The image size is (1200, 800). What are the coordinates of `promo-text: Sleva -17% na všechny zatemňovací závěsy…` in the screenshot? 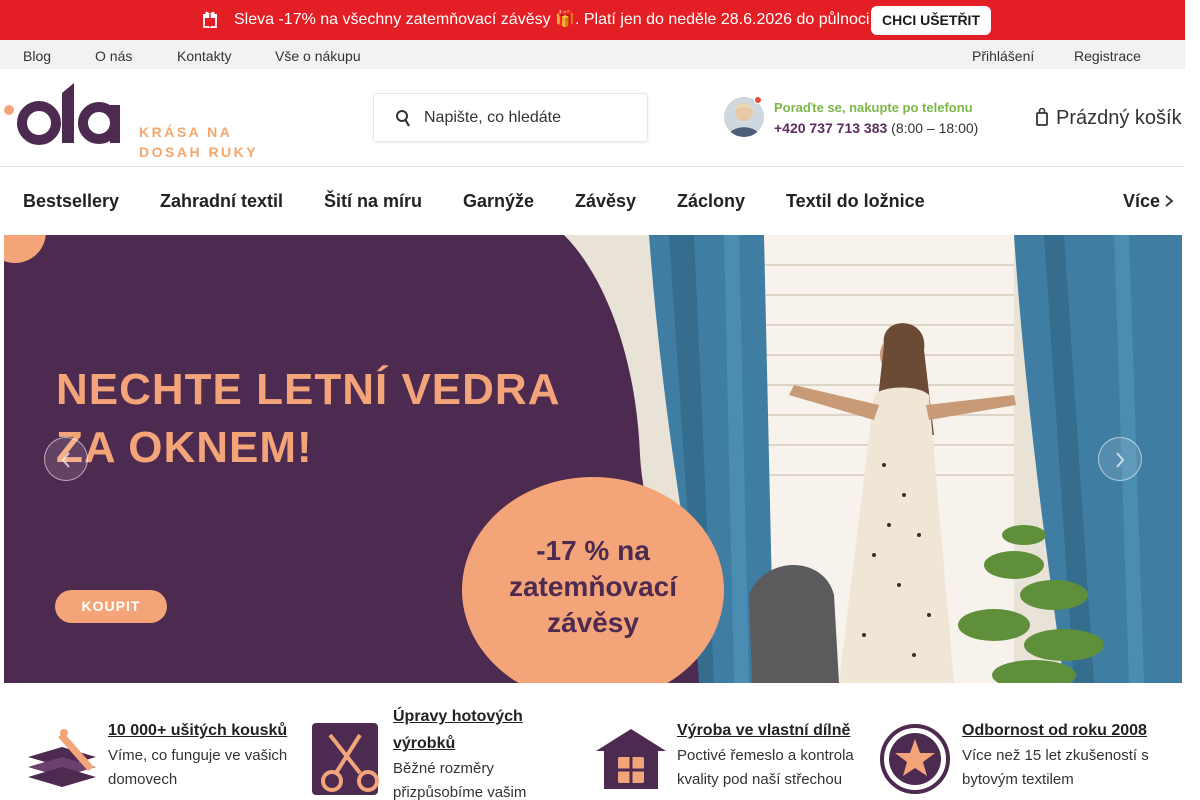 It's located at (552, 19).